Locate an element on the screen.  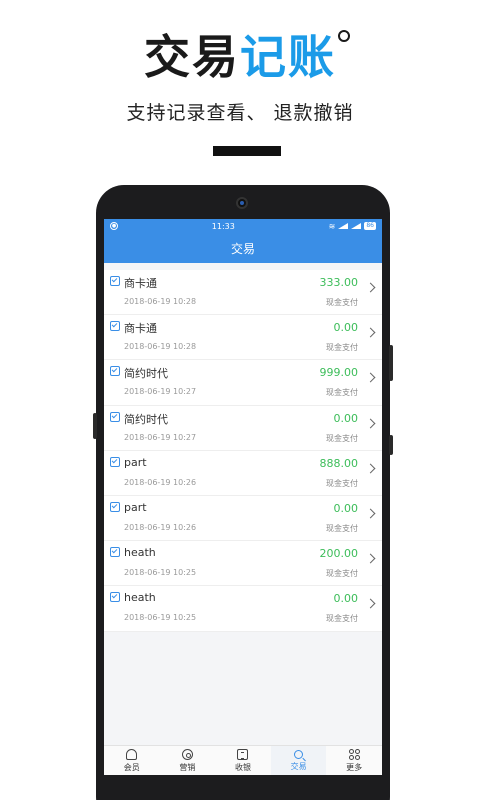
transaction-amount: 888.00 is located at coordinates (339, 463).